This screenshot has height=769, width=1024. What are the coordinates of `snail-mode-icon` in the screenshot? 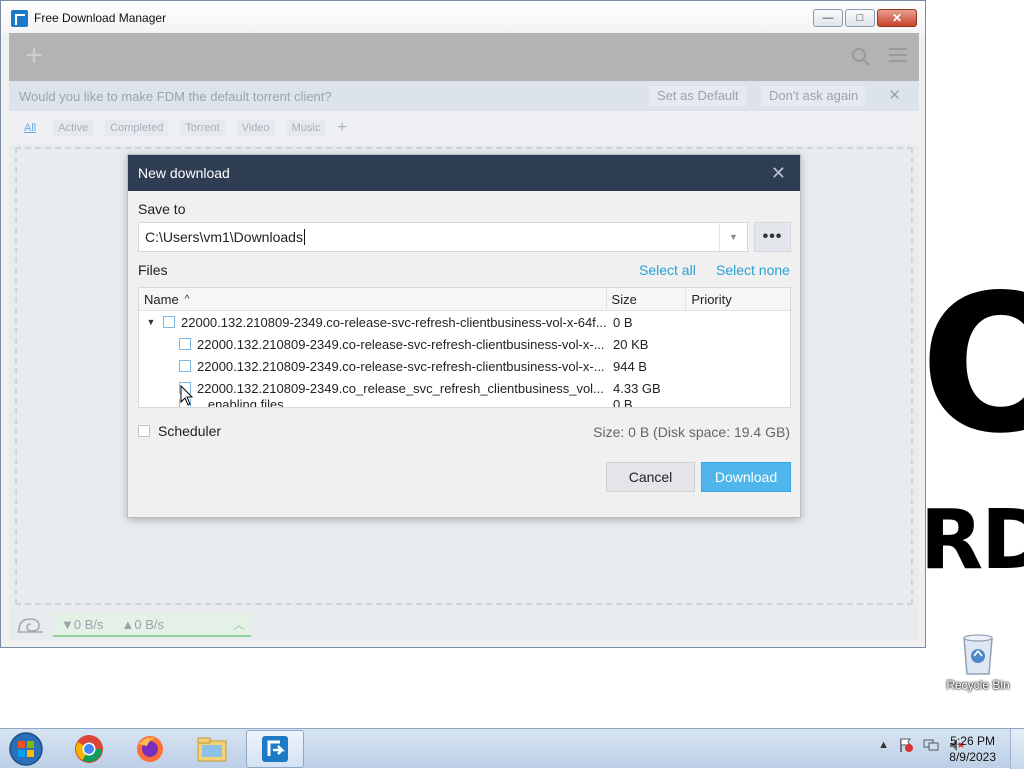 It's located at (30, 625).